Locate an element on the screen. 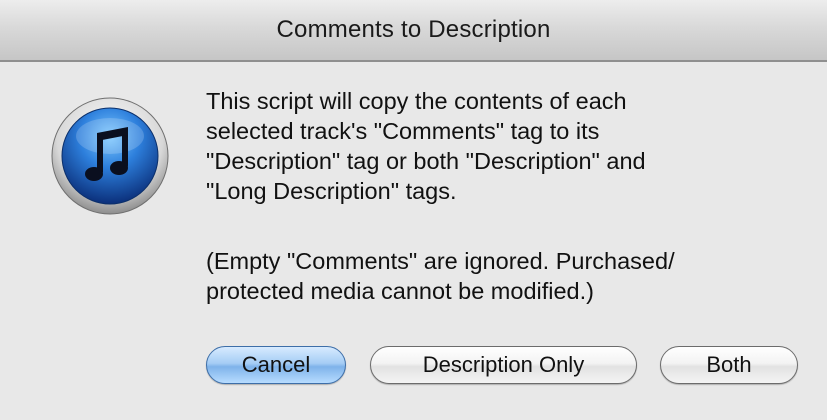  cancel-button: Cancel is located at coordinates (276, 365).